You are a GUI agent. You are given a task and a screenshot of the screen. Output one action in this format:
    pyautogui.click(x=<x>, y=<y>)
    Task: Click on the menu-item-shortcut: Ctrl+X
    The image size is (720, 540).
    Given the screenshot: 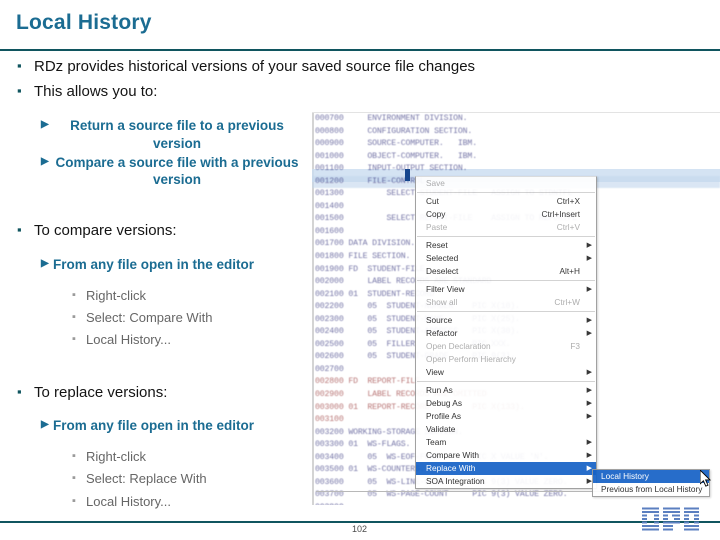 What is the action you would take?
    pyautogui.click(x=568, y=201)
    